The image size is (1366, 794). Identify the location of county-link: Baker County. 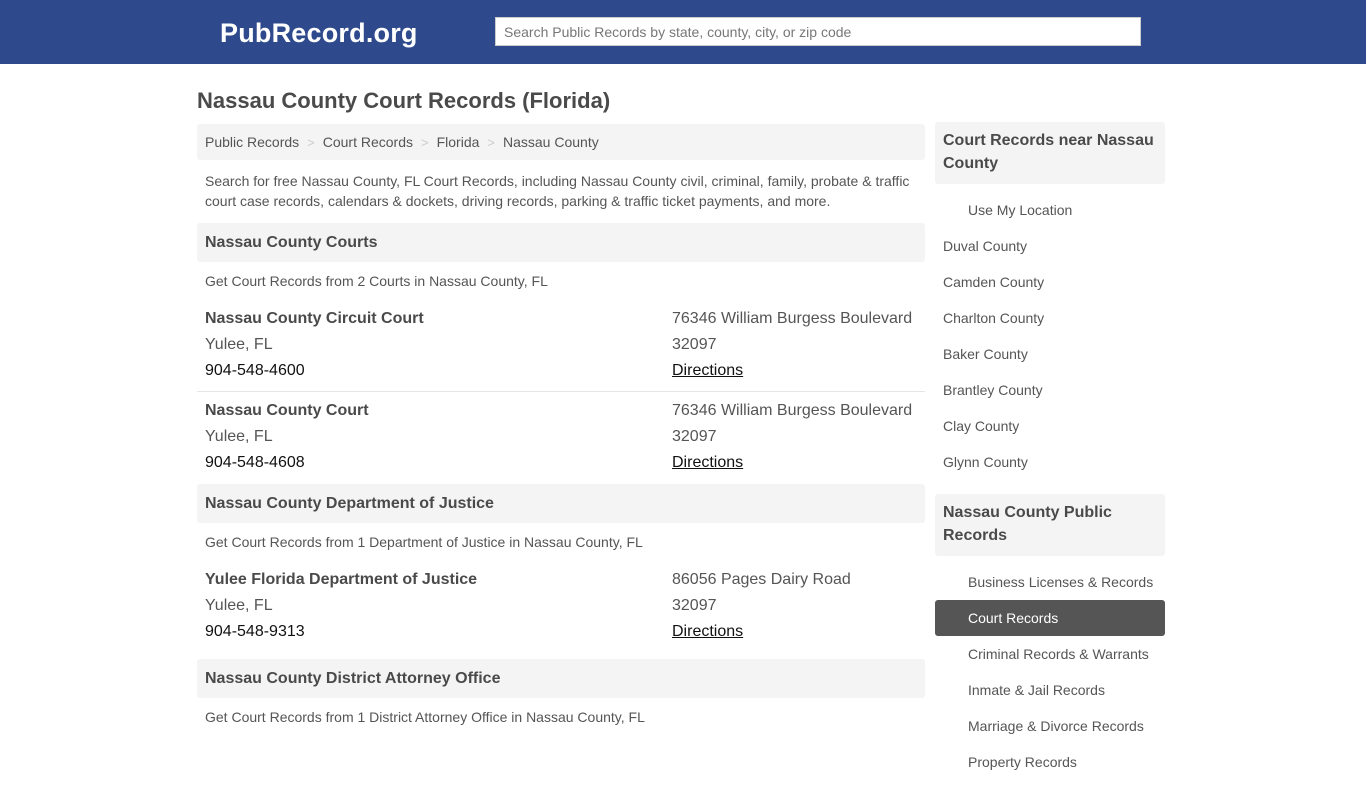
(985, 354).